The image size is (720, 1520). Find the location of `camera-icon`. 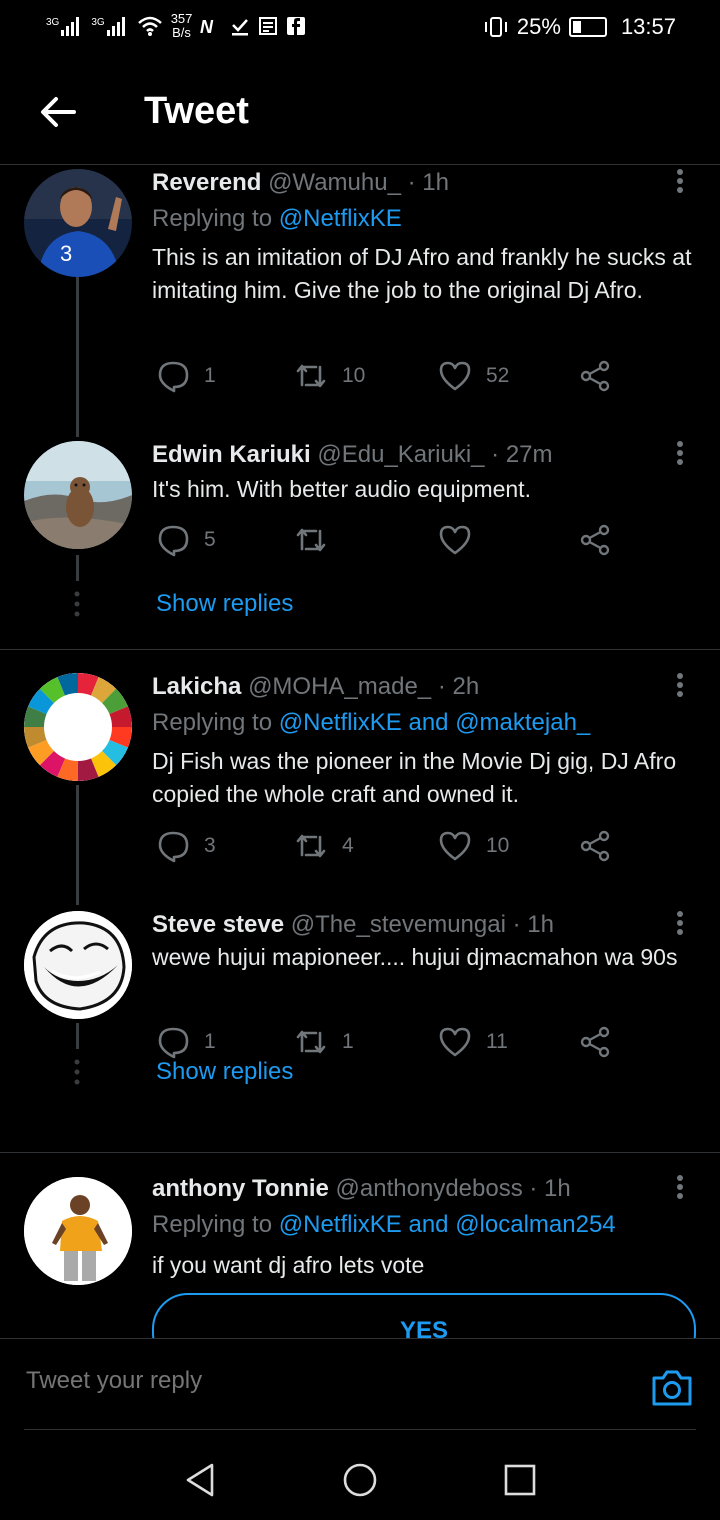

camera-icon is located at coordinates (672, 1388).